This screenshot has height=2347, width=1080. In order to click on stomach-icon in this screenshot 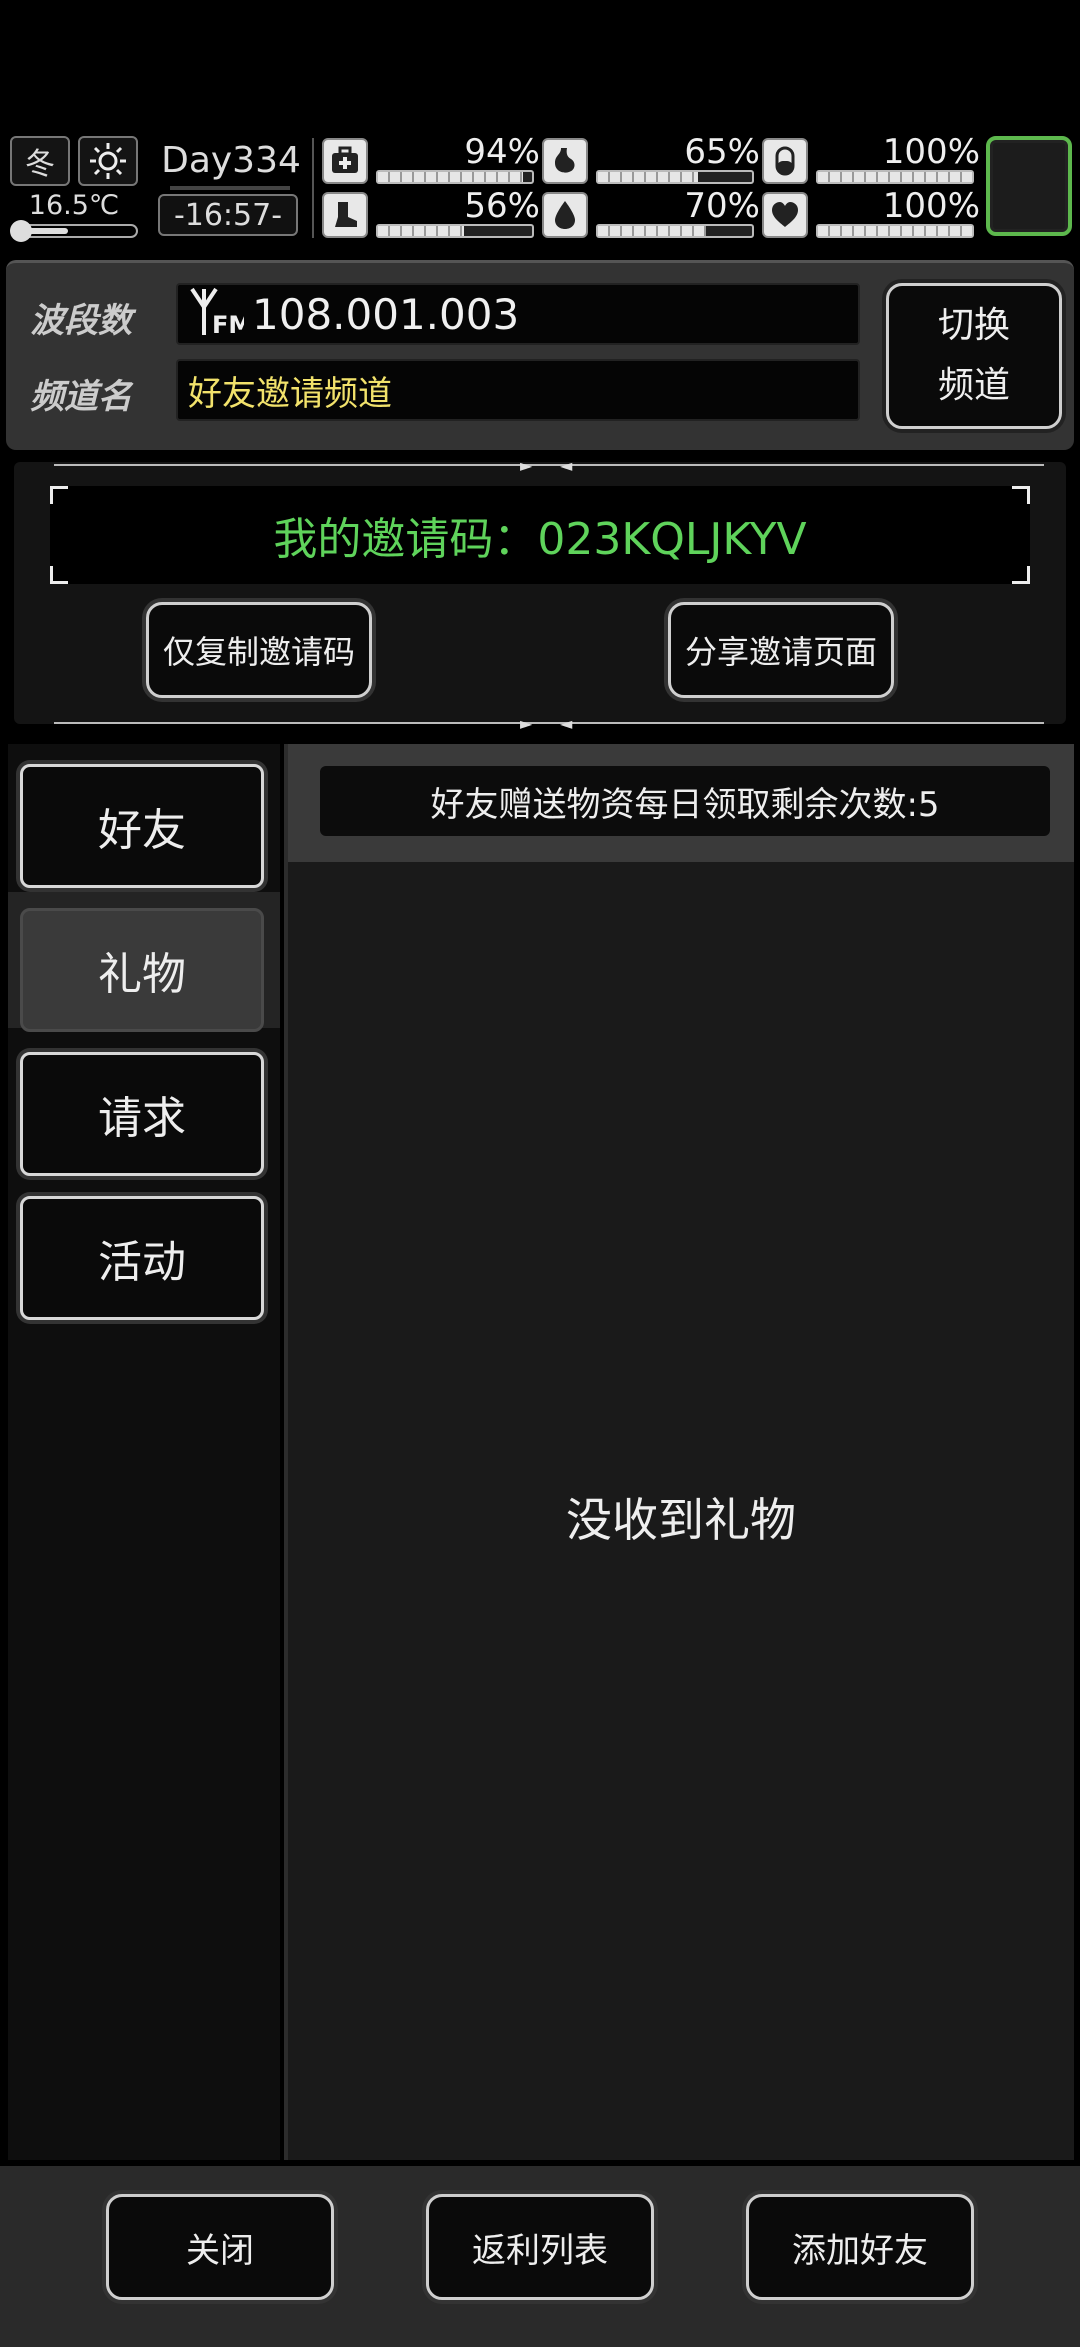, I will do `click(565, 161)`.